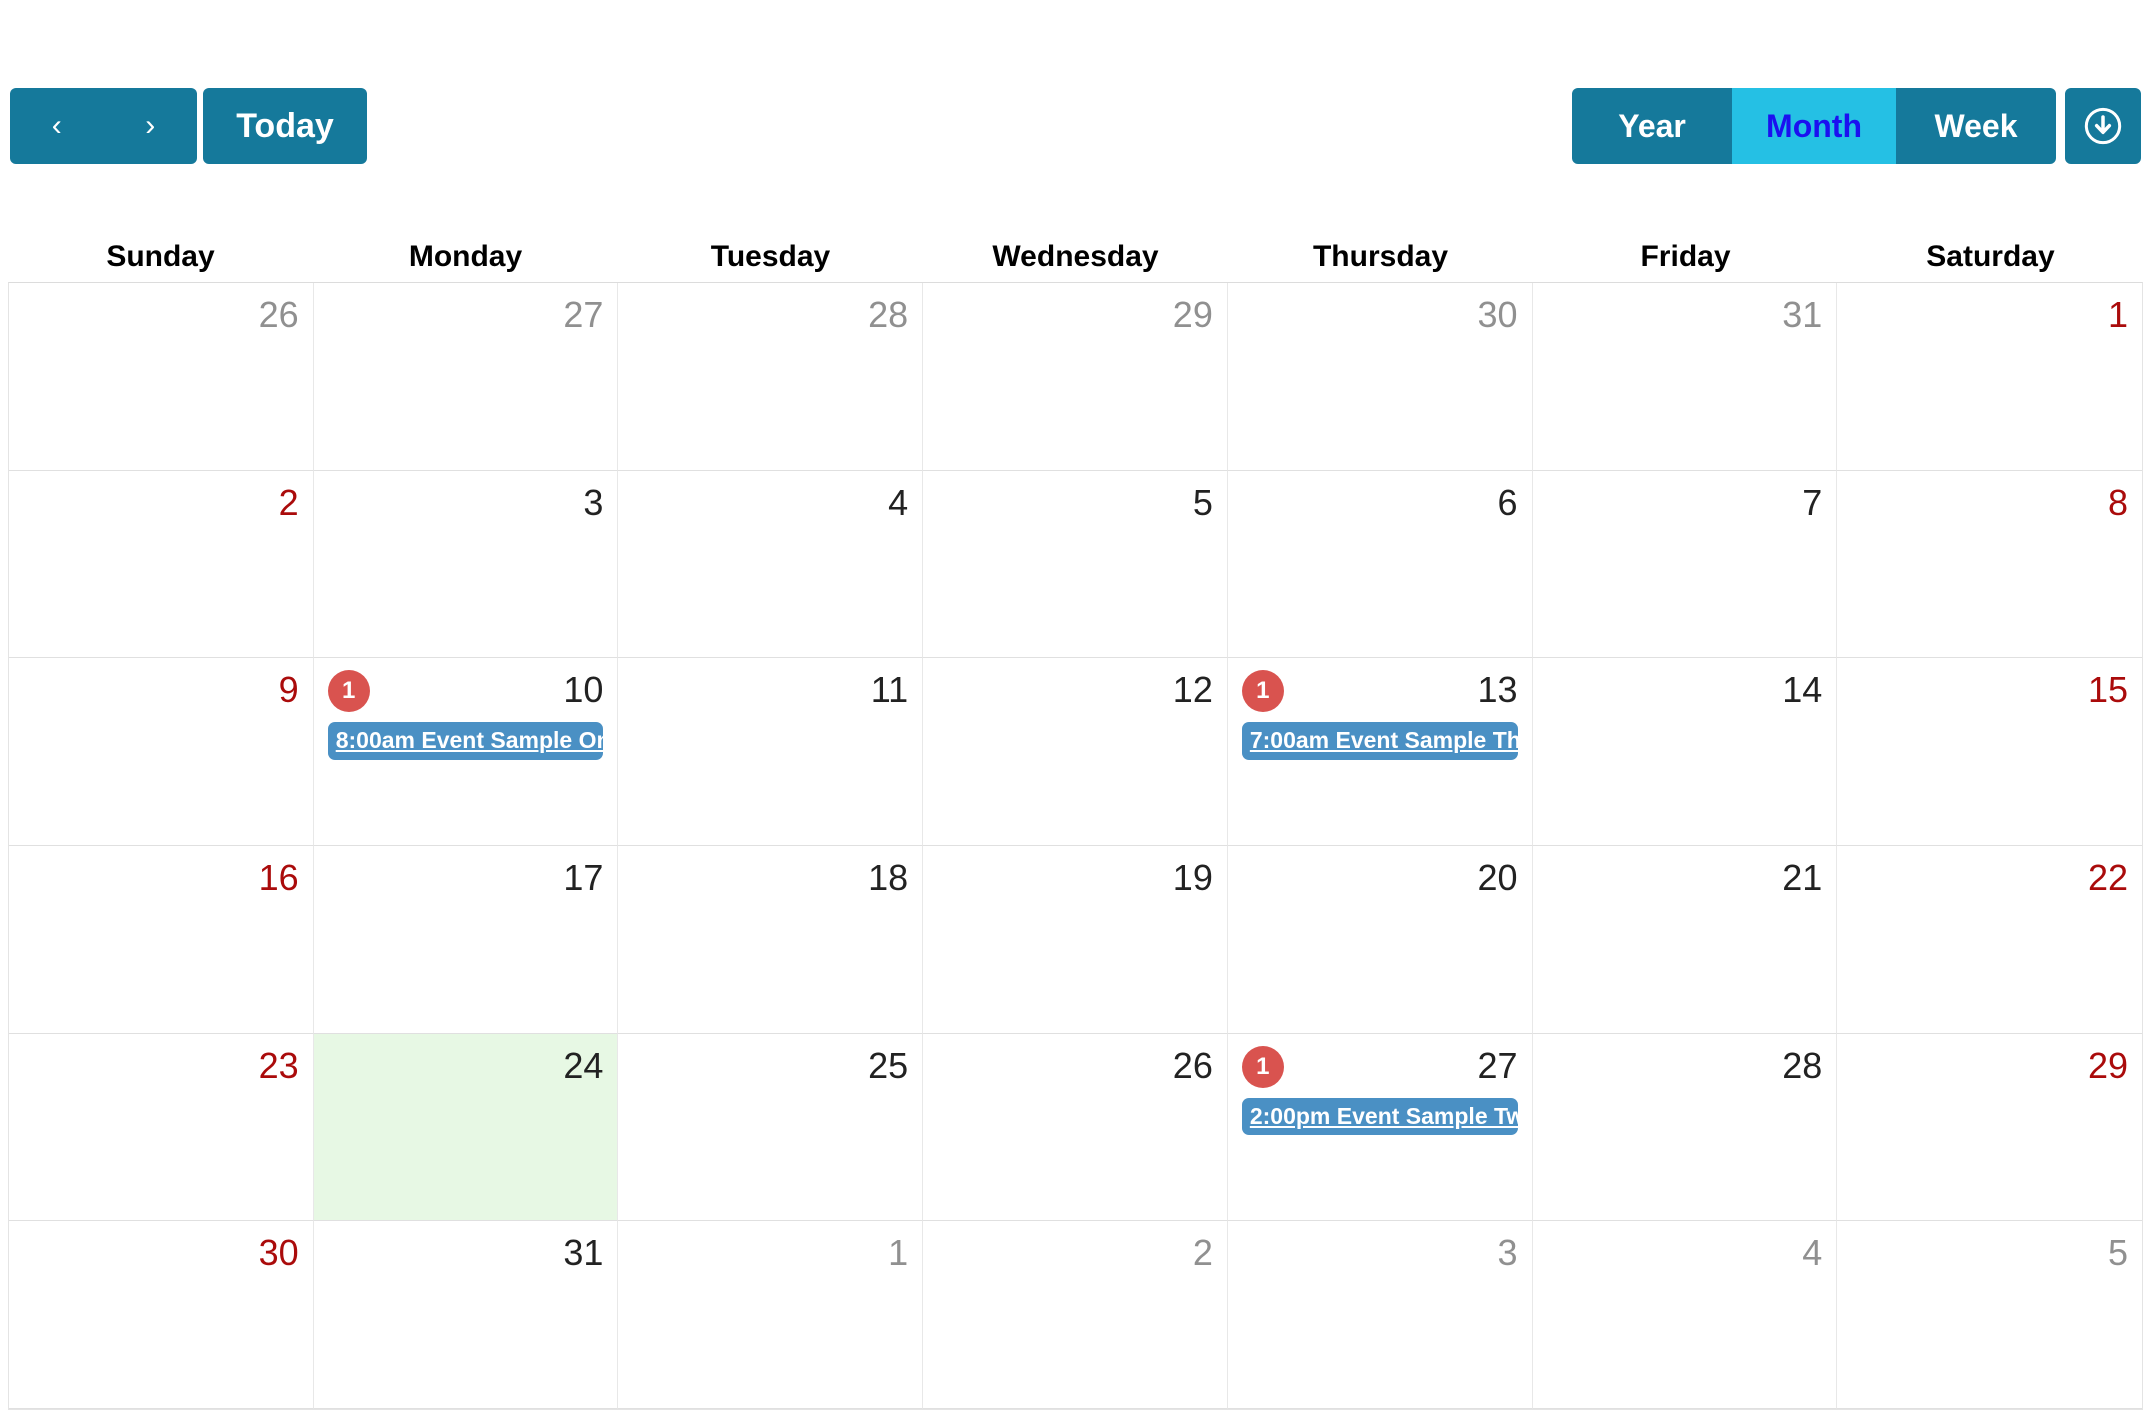 This screenshot has width=2151, height=1428. What do you see at coordinates (1380, 940) in the screenshot?
I see `calendar-day-cell: 20` at bounding box center [1380, 940].